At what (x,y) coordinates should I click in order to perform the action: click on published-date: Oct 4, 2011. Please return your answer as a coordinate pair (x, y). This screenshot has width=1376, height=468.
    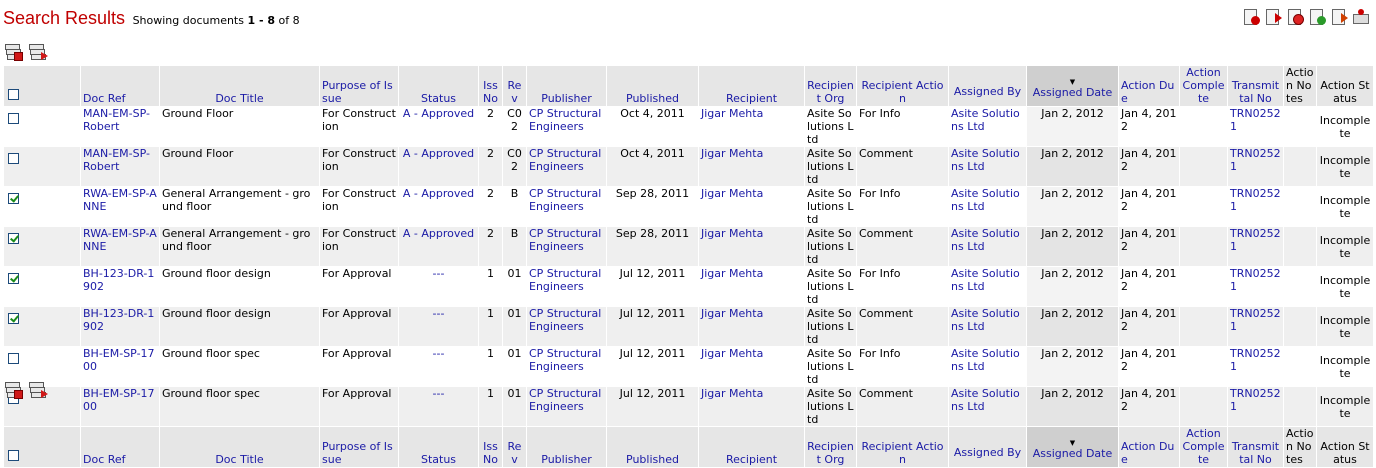
    Looking at the image, I should click on (652, 166).